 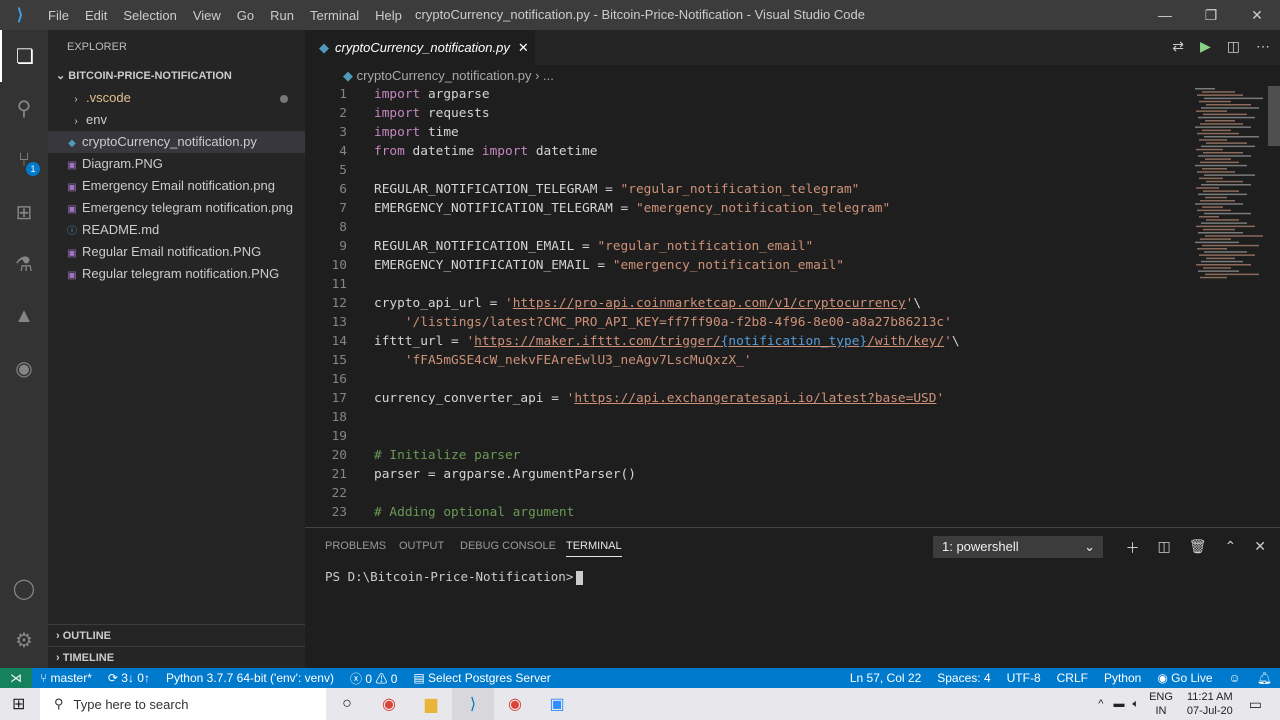 I want to click on split-terminal-icon: ◫, so click(x=1164, y=548).